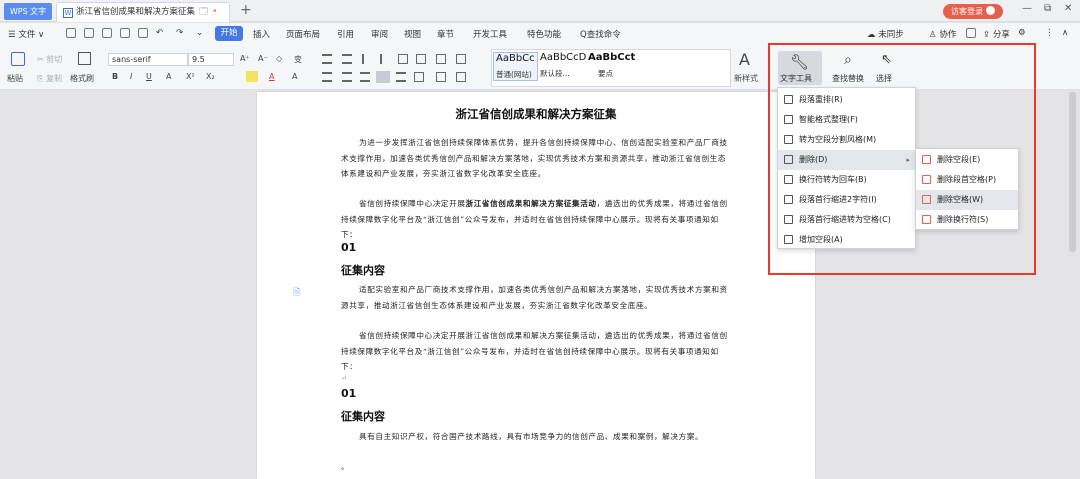 Image resolution: width=1080 pixels, height=479 pixels. Describe the element at coordinates (544, 34) in the screenshot. I see `tab-features: 特色功能` at that location.